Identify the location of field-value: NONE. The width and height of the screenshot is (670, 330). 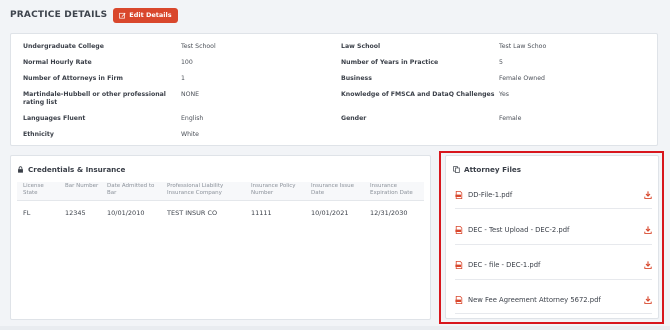
(190, 94).